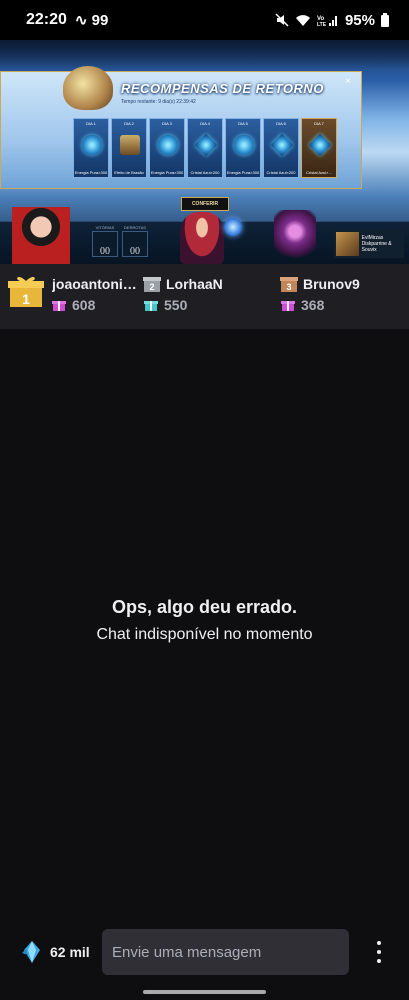  What do you see at coordinates (322, 24) in the screenshot?
I see `svg-text: LTE` at bounding box center [322, 24].